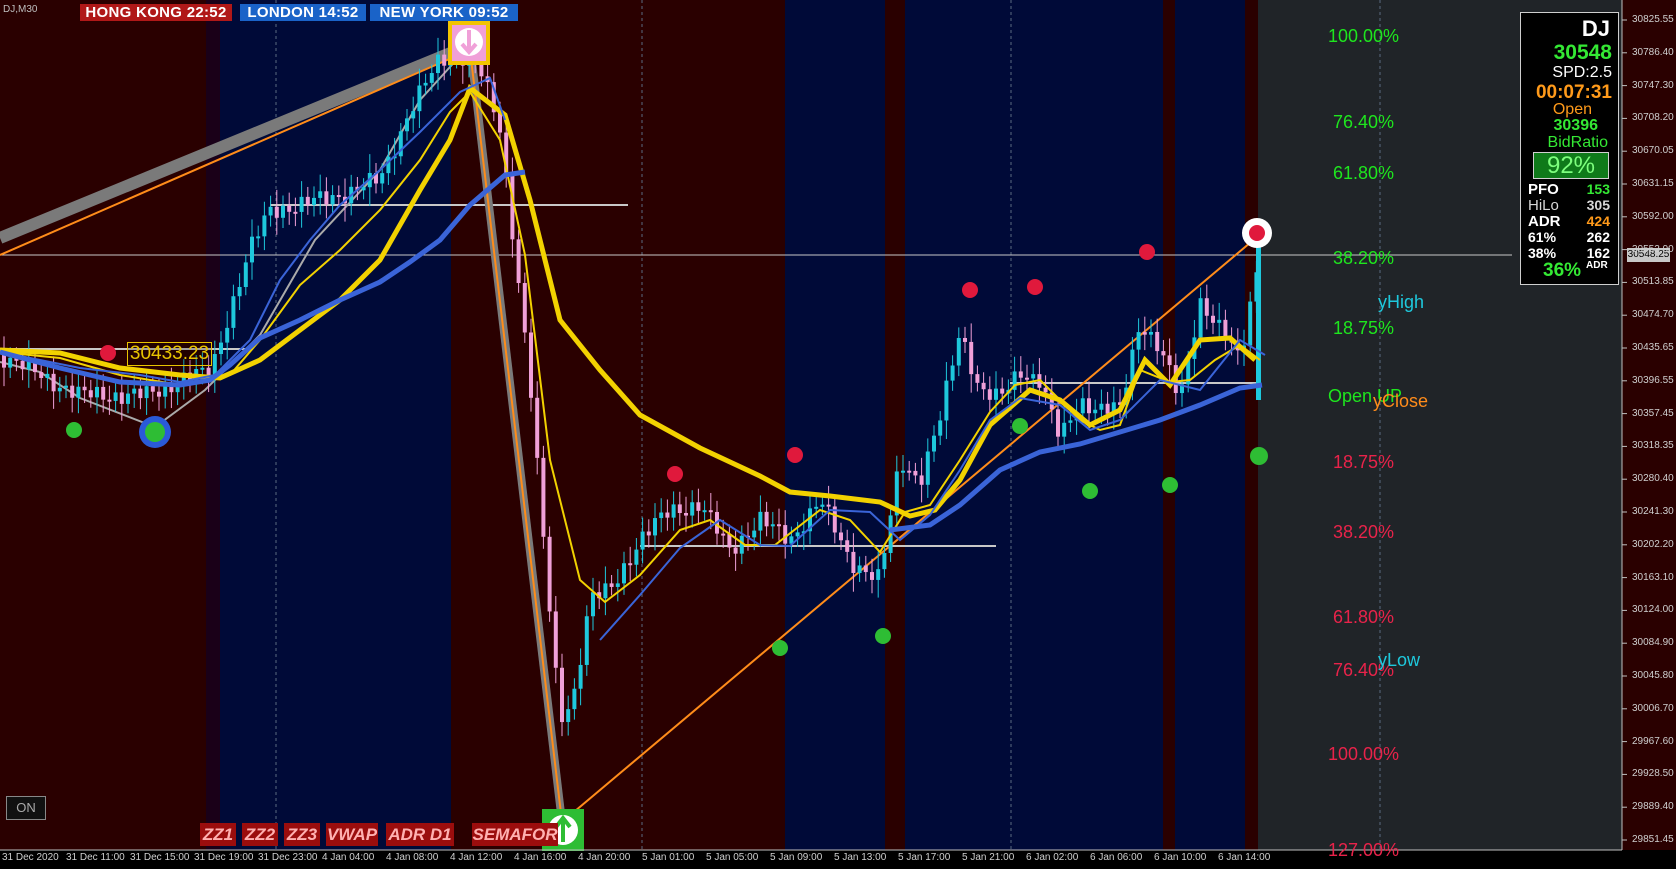 Image resolution: width=1676 pixels, height=869 pixels. What do you see at coordinates (95, 857) in the screenshot?
I see `x-axis-tick-label: 31 Dec 11:00` at bounding box center [95, 857].